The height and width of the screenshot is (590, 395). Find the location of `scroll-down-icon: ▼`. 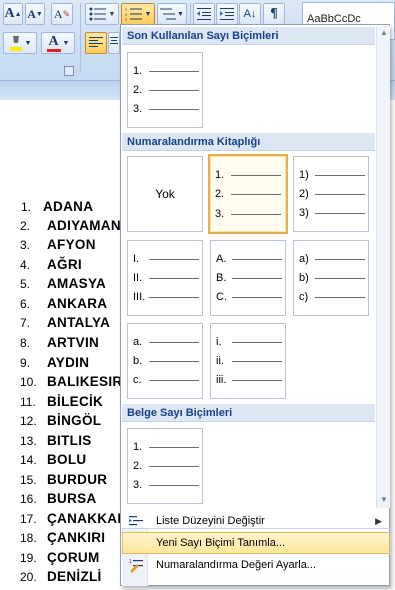

scroll-down-icon: ▼ is located at coordinates (384, 500).